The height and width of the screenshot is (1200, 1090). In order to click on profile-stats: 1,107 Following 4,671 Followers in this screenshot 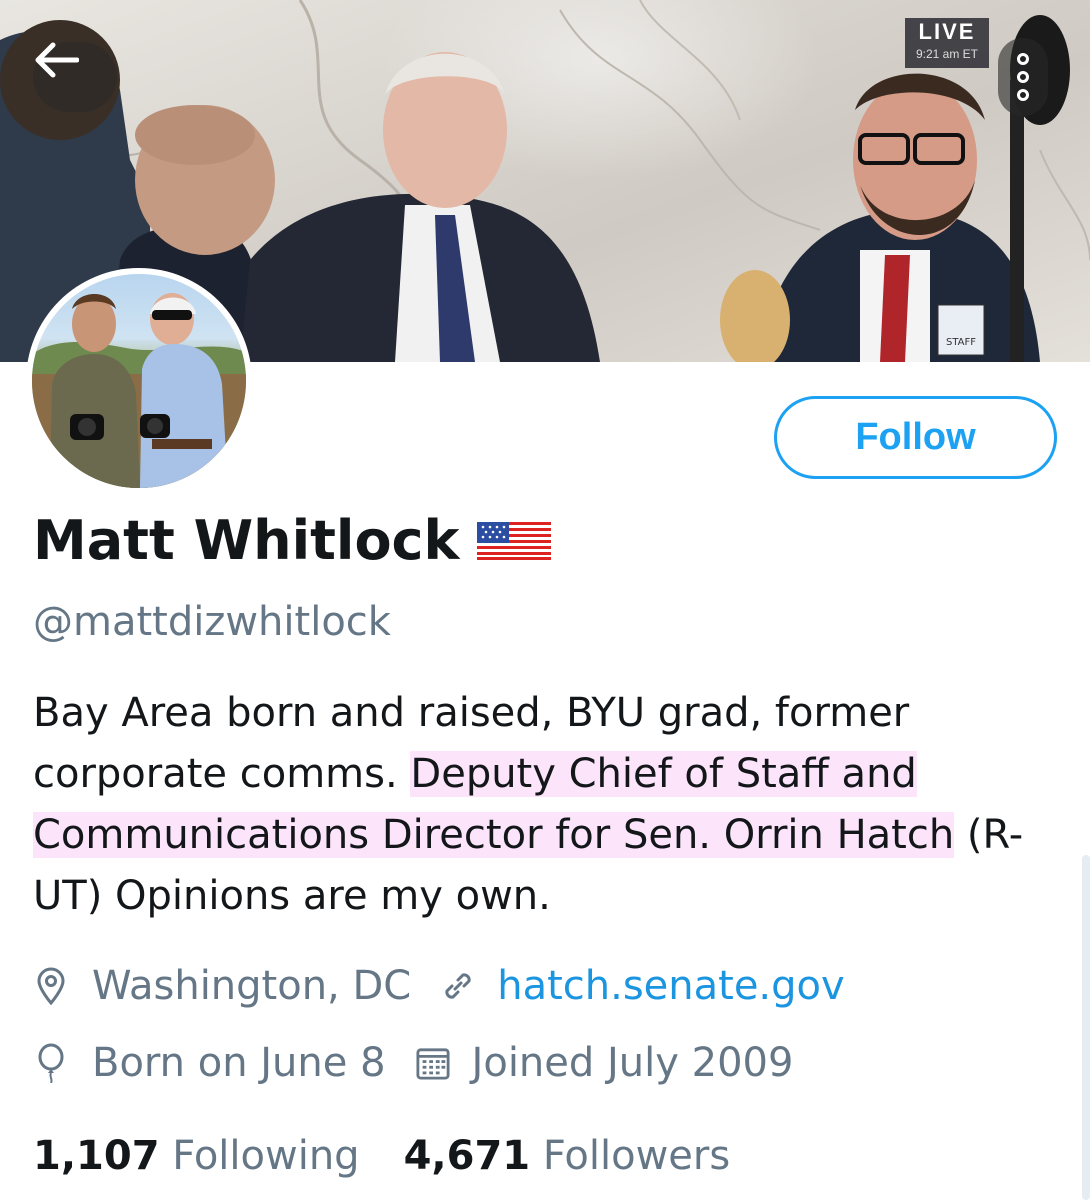, I will do `click(381, 1156)`.